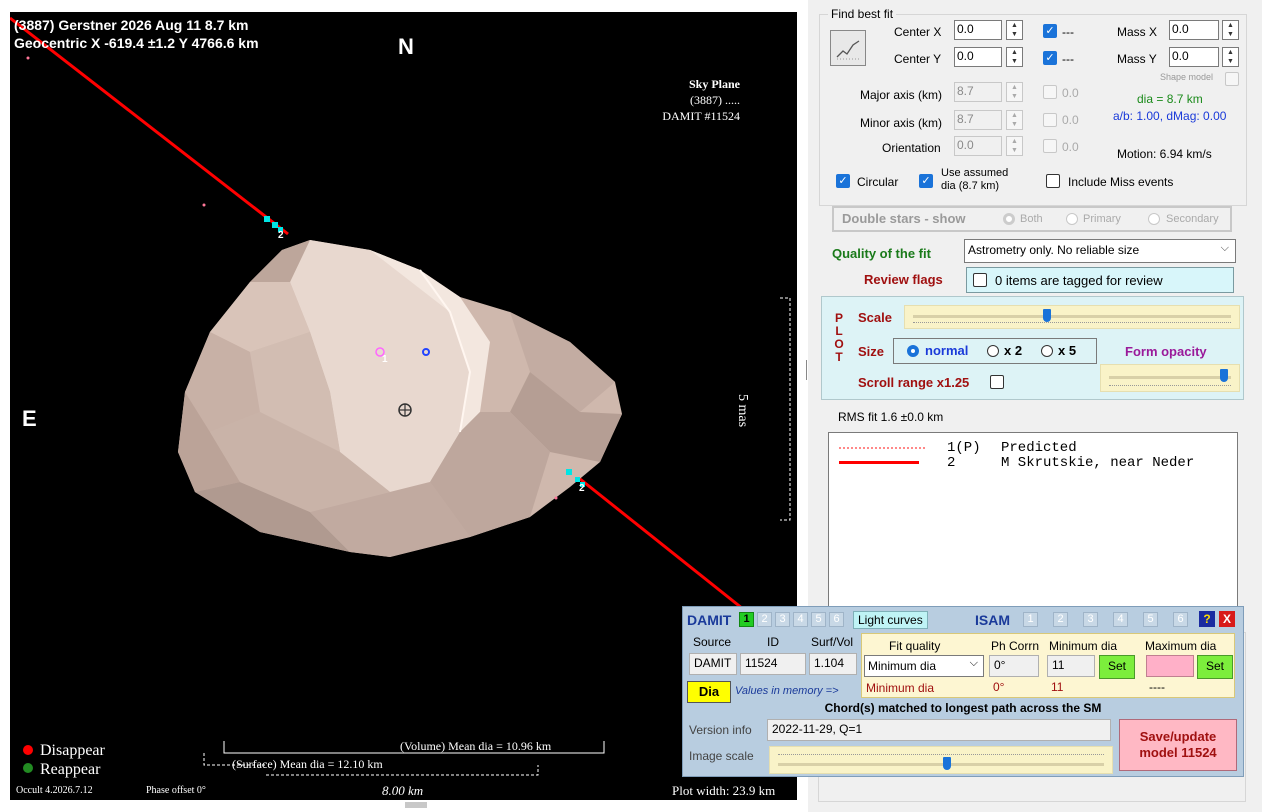  Describe the element at coordinates (582, 488) in the screenshot. I see `chord-number-2-lower: 2` at that location.